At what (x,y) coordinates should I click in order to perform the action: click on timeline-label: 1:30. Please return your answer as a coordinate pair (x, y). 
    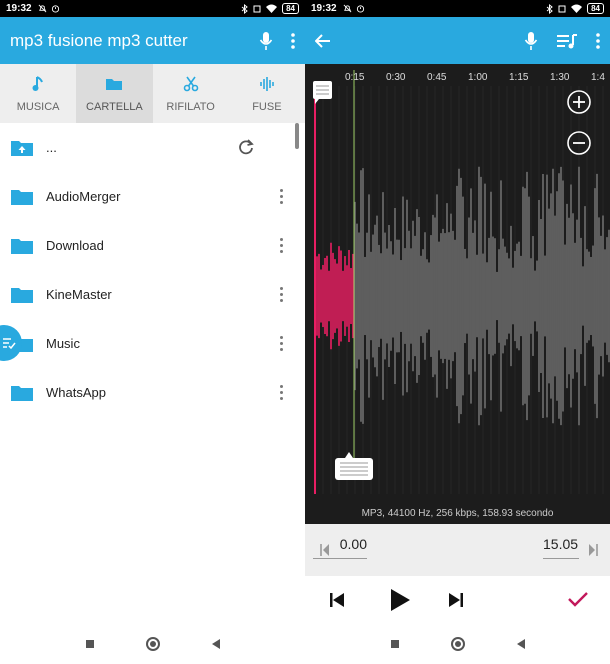
    Looking at the image, I should click on (560, 77).